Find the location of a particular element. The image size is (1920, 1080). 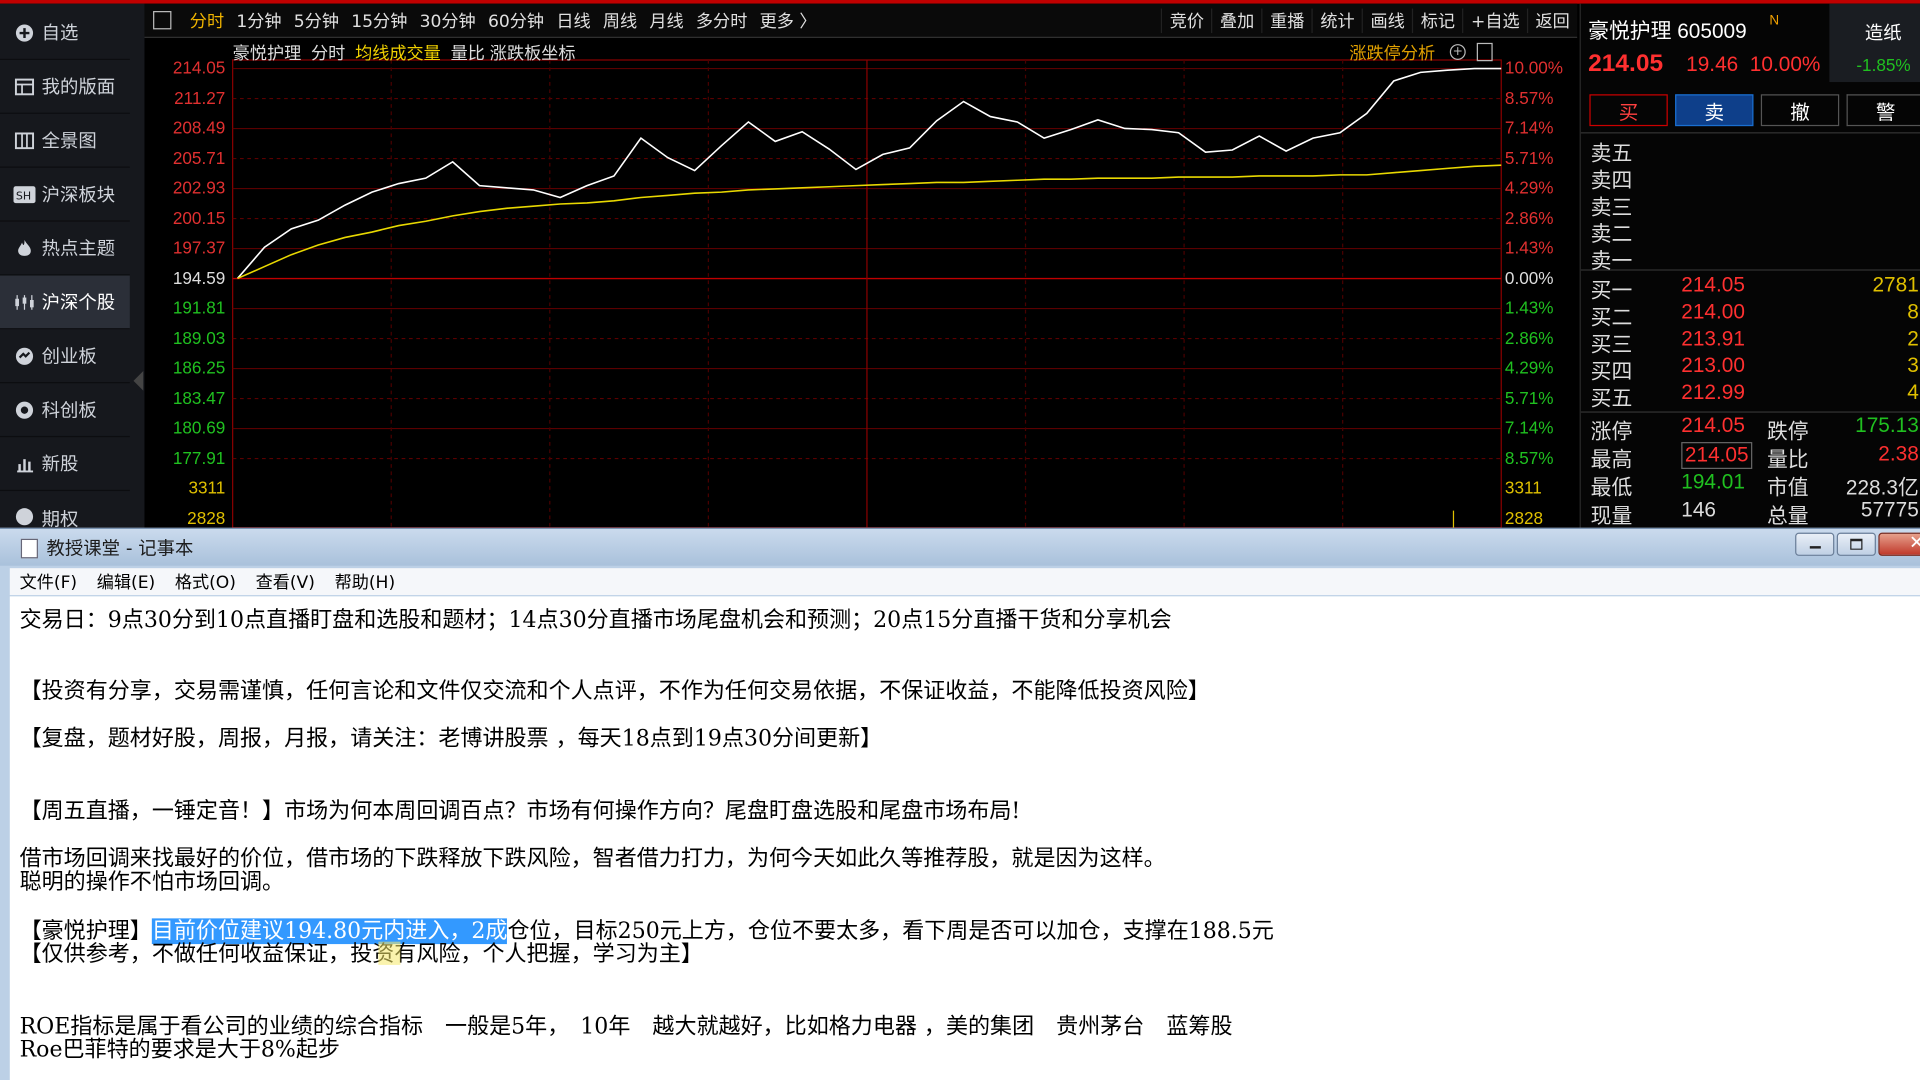

text-line: Roe巴菲特的要求是大于8%起步 is located at coordinates (179, 1050).